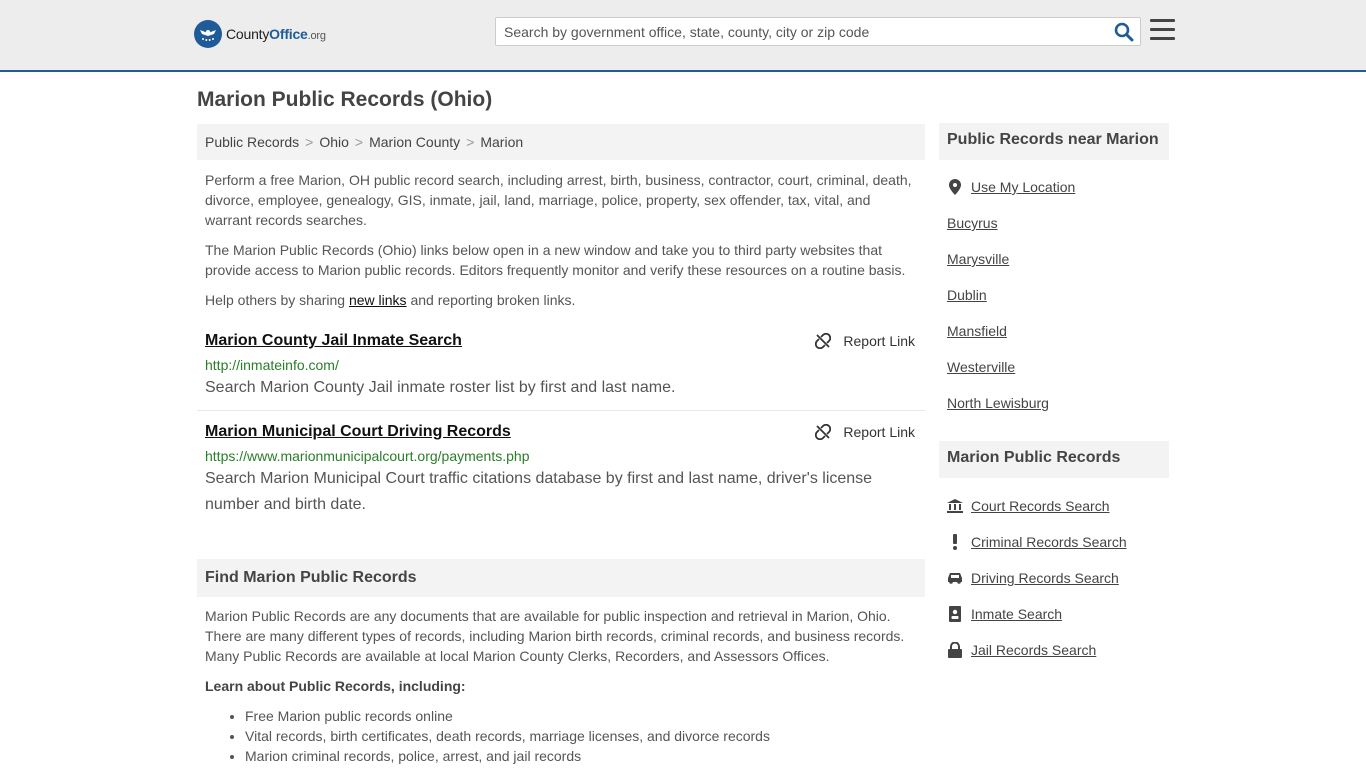  Describe the element at coordinates (998, 403) in the screenshot. I see `nearby-city-link: North Lewisburg` at that location.